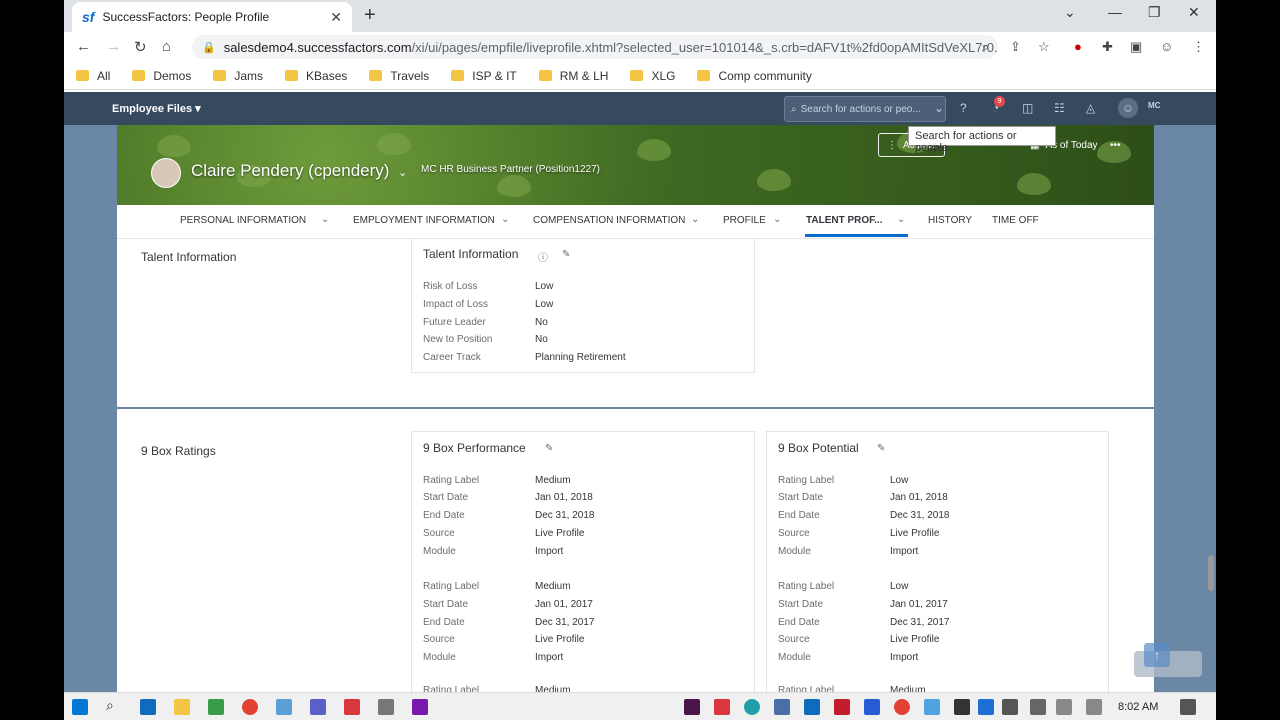 This screenshot has width=1280, height=720. I want to click on bookmark-star-icon: ☆, so click(1044, 47).